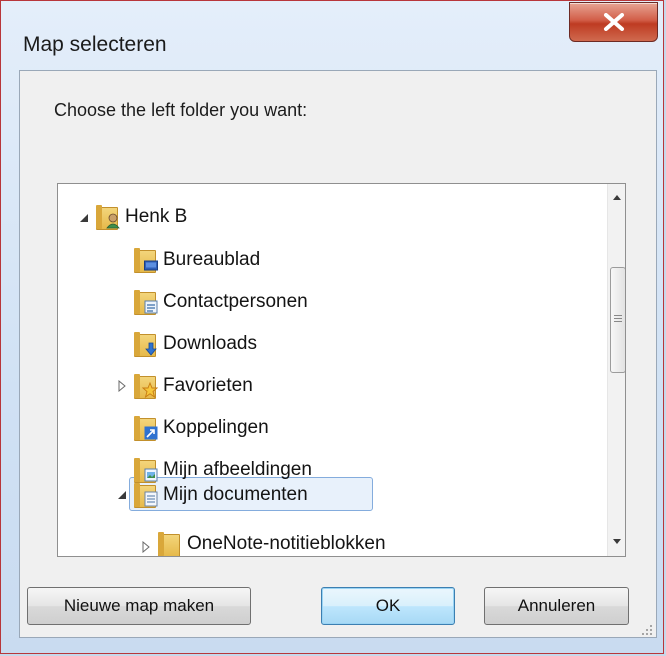 The height and width of the screenshot is (656, 666). I want to click on user-folder-icon, so click(108, 217).